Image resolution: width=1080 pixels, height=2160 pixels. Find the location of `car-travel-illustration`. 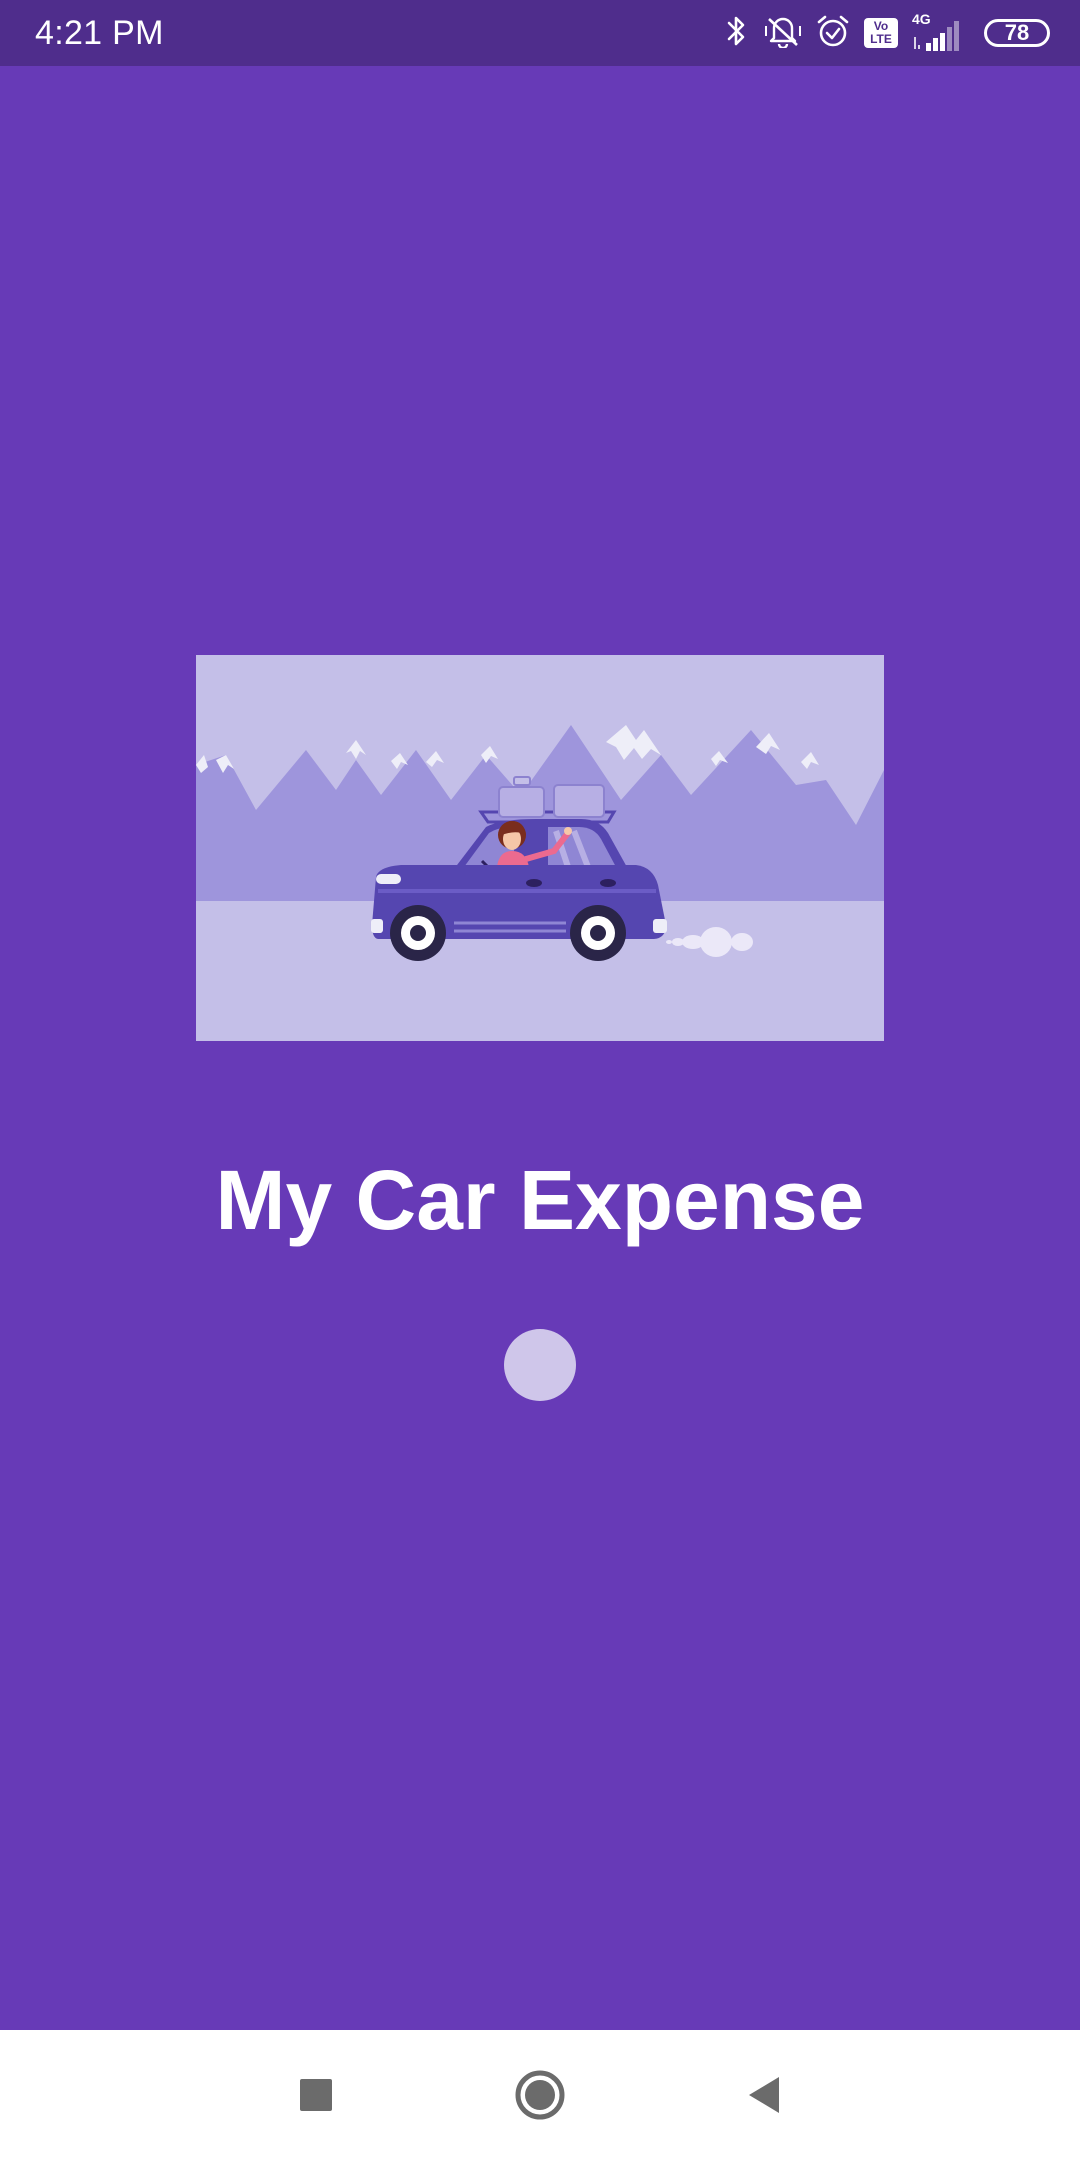

car-travel-illustration is located at coordinates (540, 848).